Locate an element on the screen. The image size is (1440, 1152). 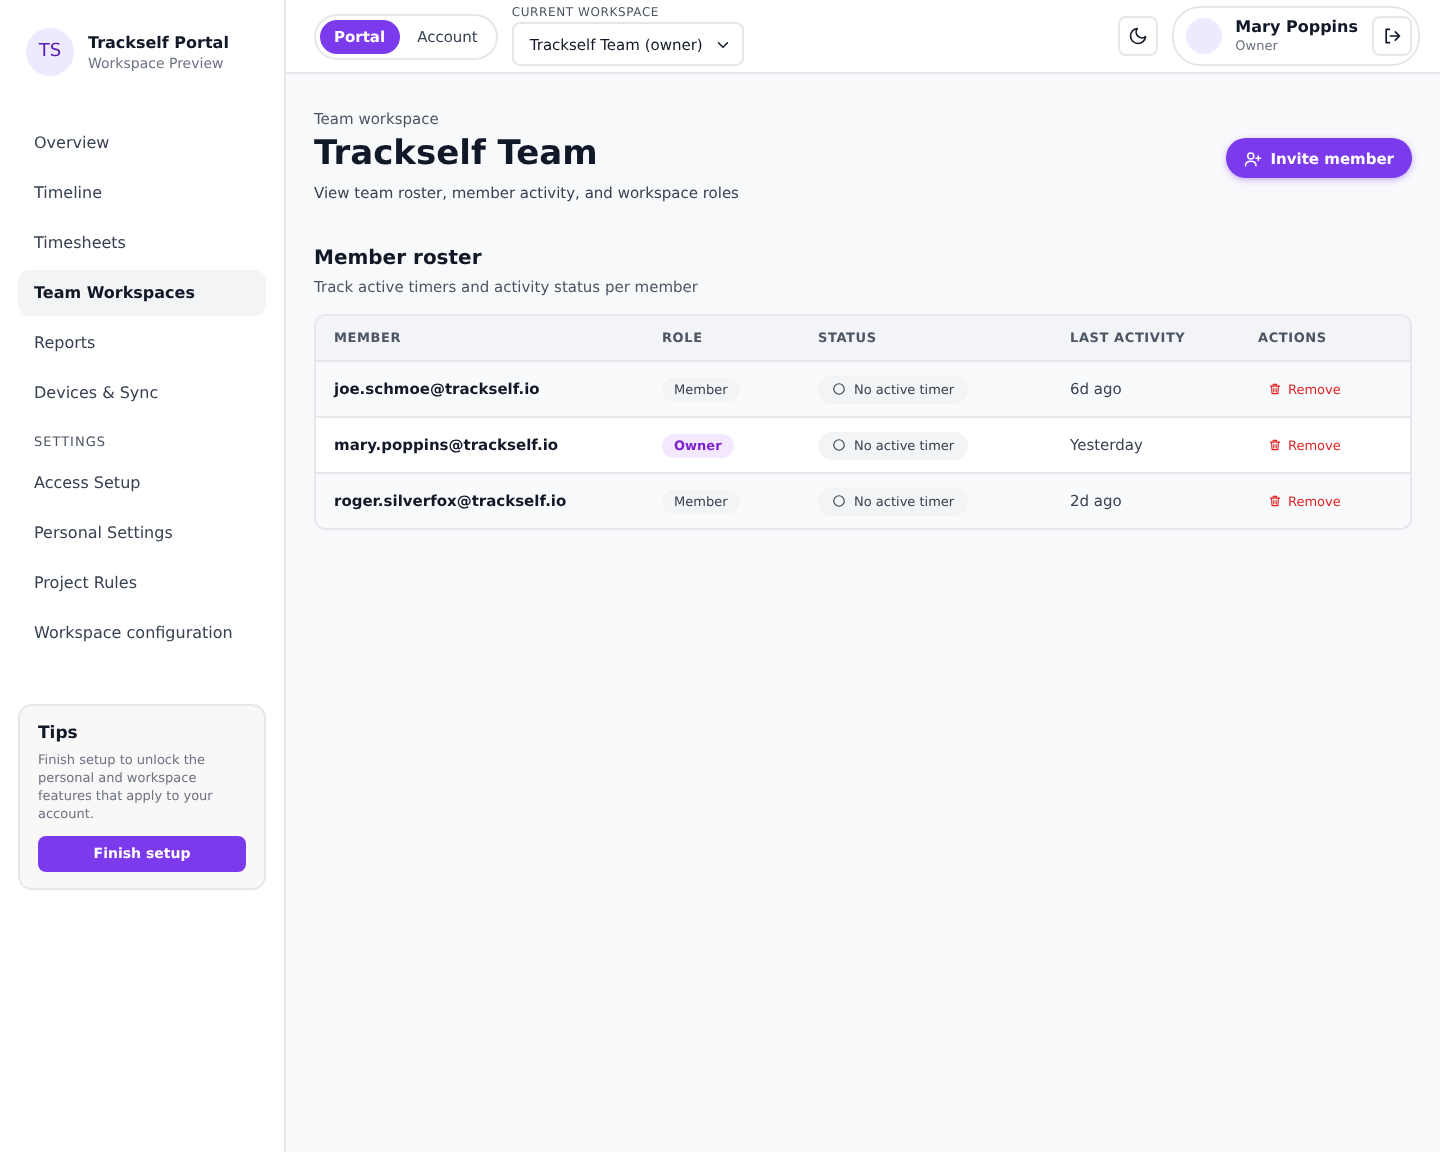
moon-icon is located at coordinates (1137, 36).